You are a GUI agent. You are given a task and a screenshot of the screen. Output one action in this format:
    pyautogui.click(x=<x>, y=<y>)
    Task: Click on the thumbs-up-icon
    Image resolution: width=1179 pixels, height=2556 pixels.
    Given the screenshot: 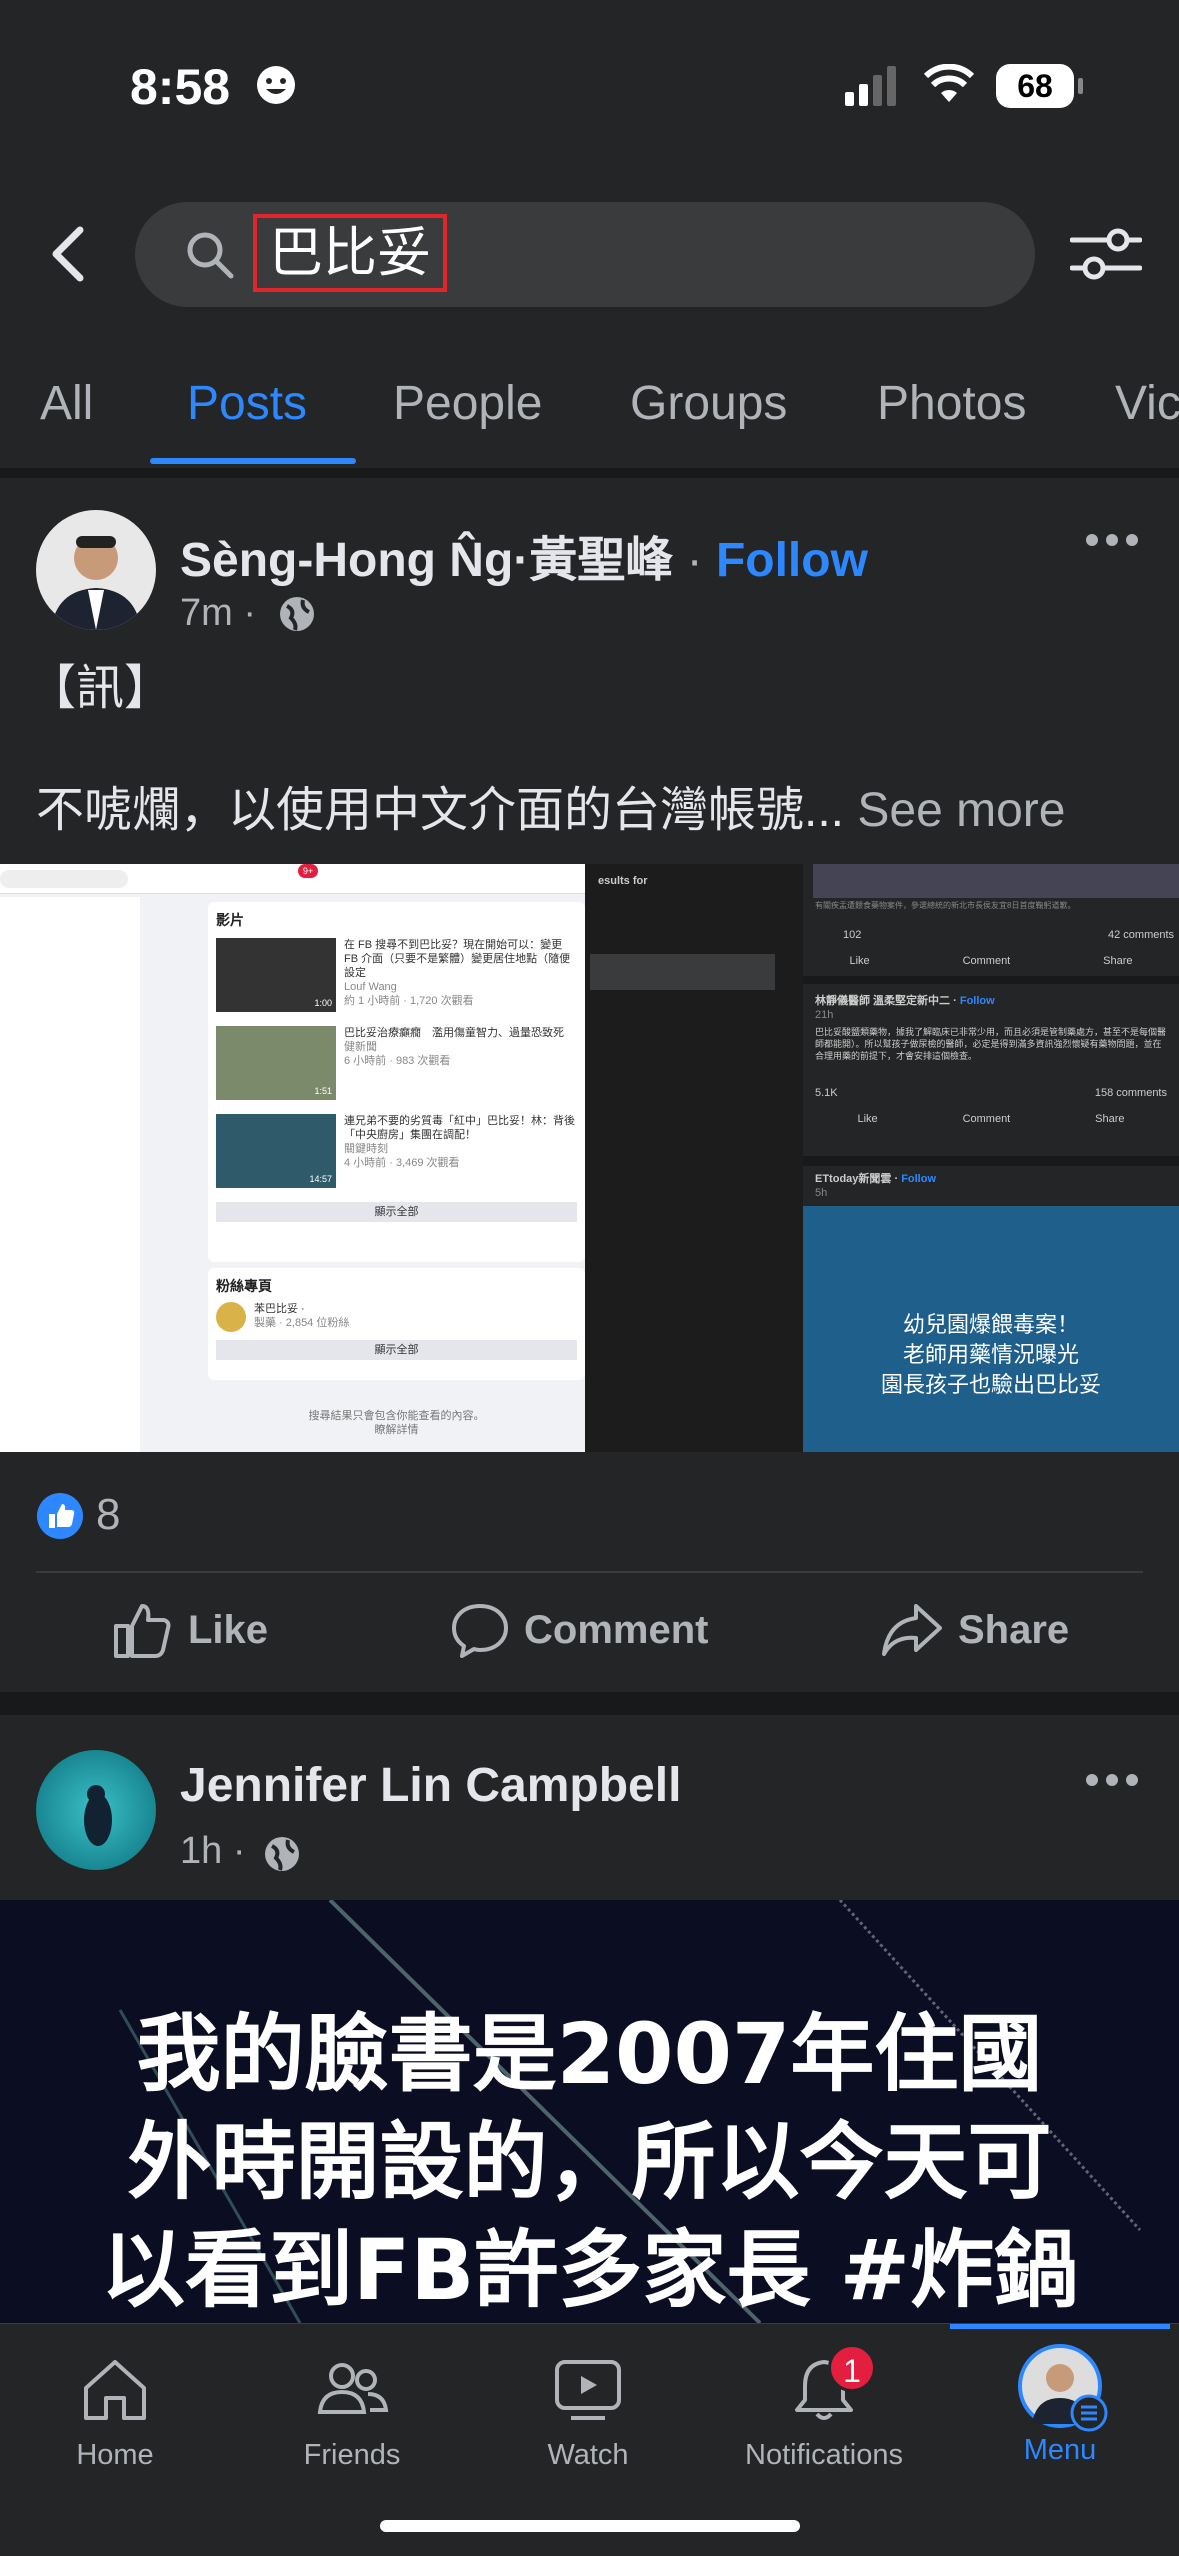 What is the action you would take?
    pyautogui.click(x=142, y=1631)
    